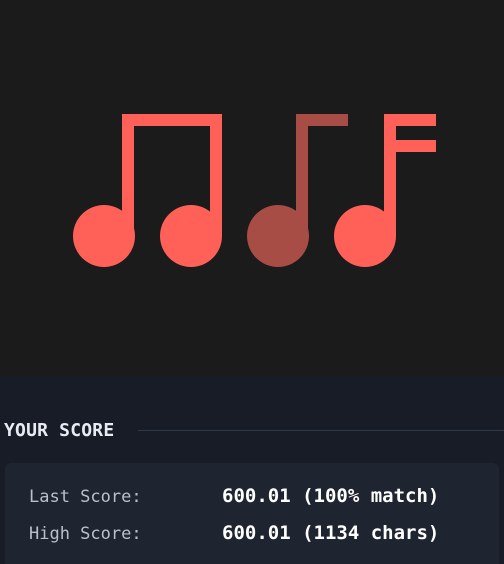 This screenshot has height=564, width=504. Describe the element at coordinates (59, 430) in the screenshot. I see `score-title: YOUR SCORE` at that location.